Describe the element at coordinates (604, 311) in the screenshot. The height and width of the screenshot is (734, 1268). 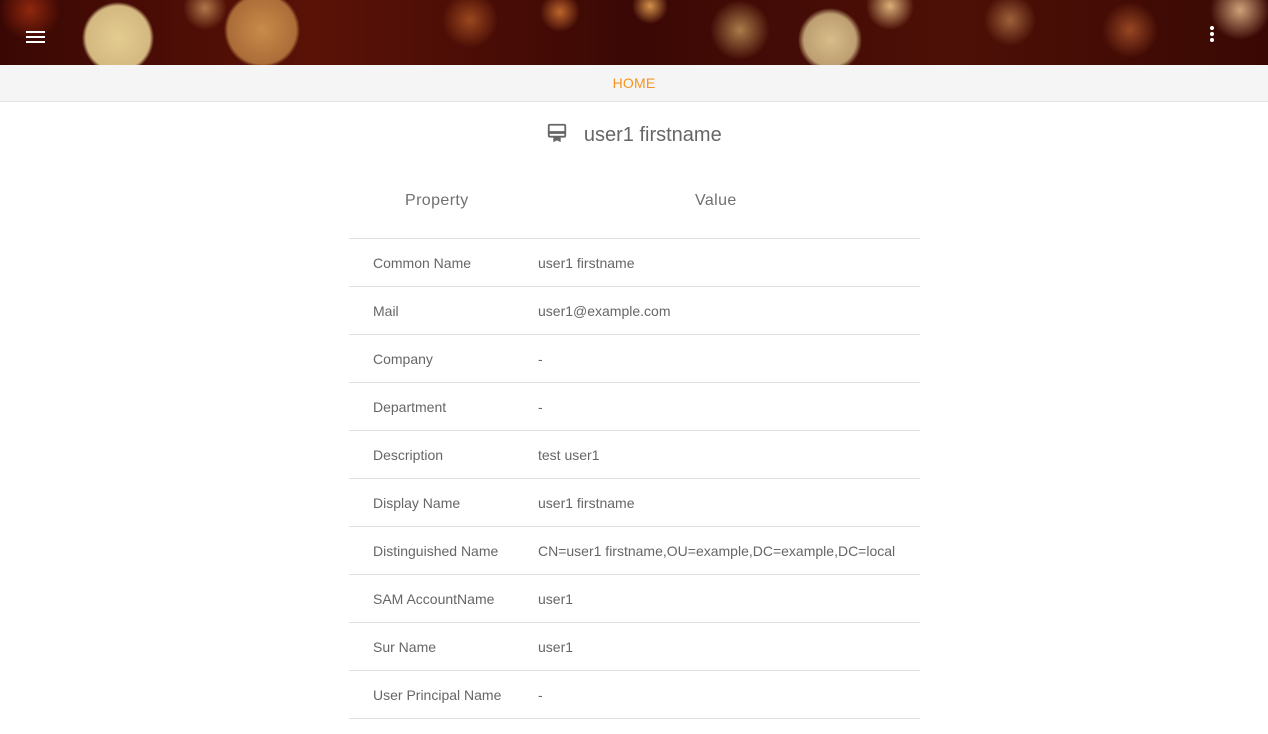
I see `property-value: user1@example.com` at that location.